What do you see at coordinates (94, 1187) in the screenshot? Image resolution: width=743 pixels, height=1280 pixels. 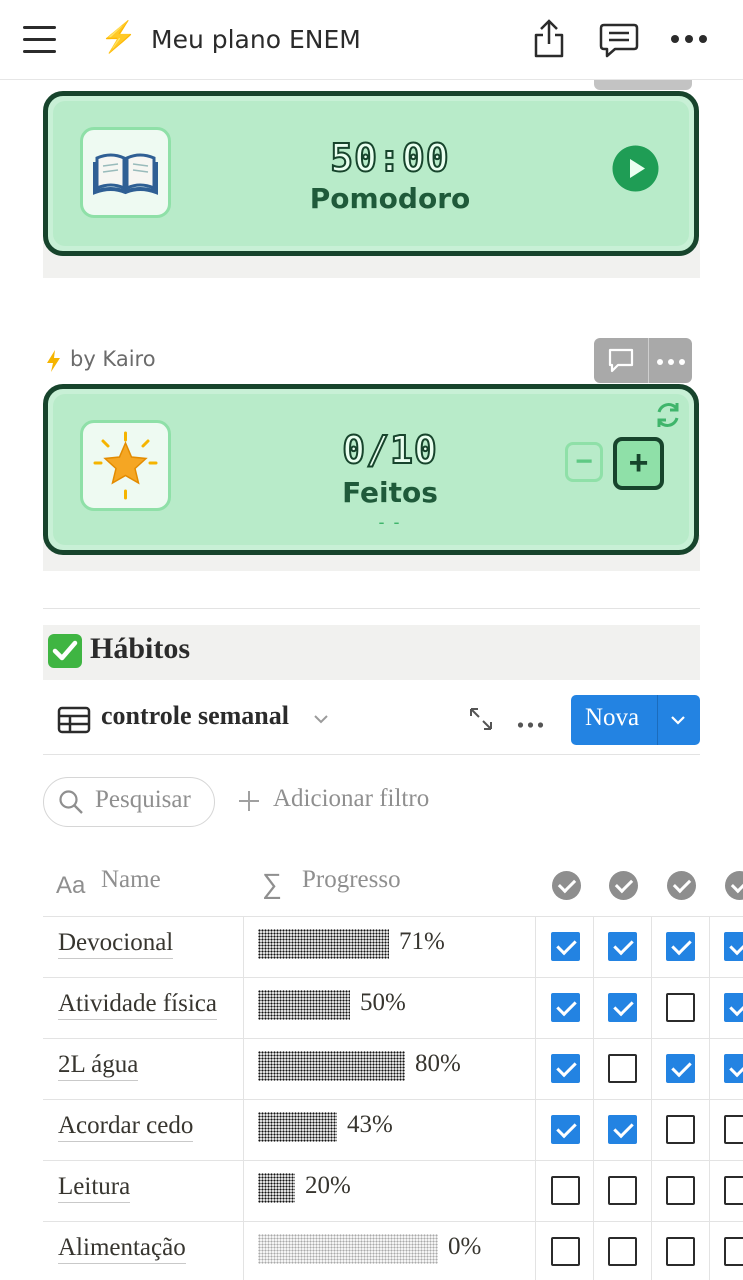 I see `habit-name: Leitura` at bounding box center [94, 1187].